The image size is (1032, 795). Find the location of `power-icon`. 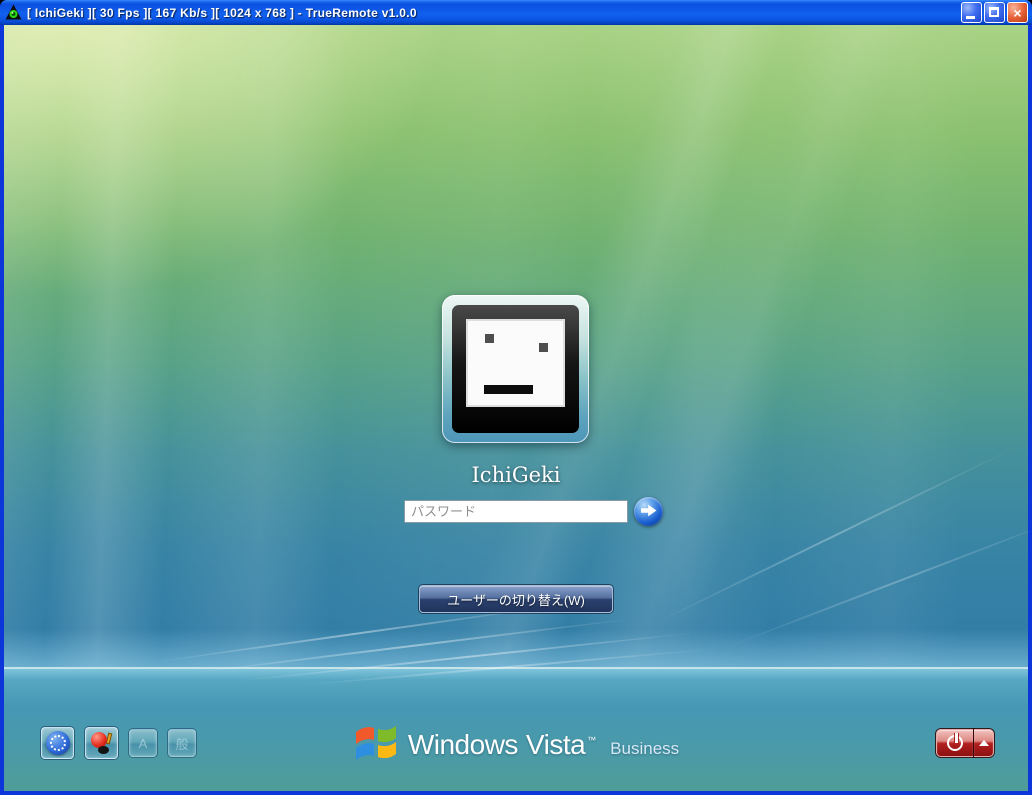

power-icon is located at coordinates (955, 742).